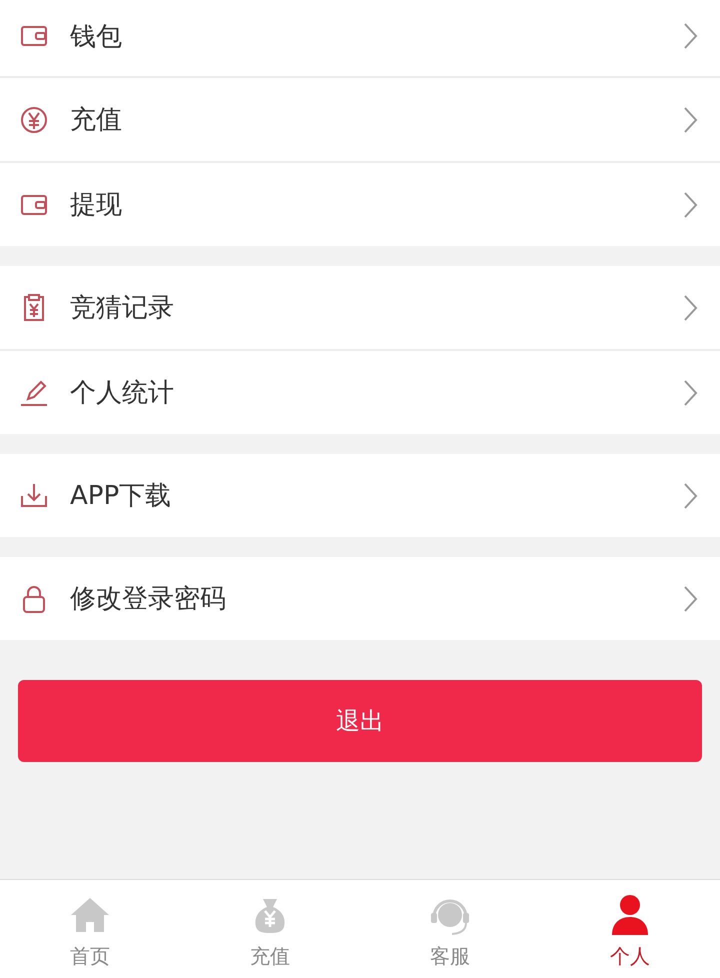 The image size is (720, 978). Describe the element at coordinates (360, 307) in the screenshot. I see `menu-item: 竞猜记录` at that location.